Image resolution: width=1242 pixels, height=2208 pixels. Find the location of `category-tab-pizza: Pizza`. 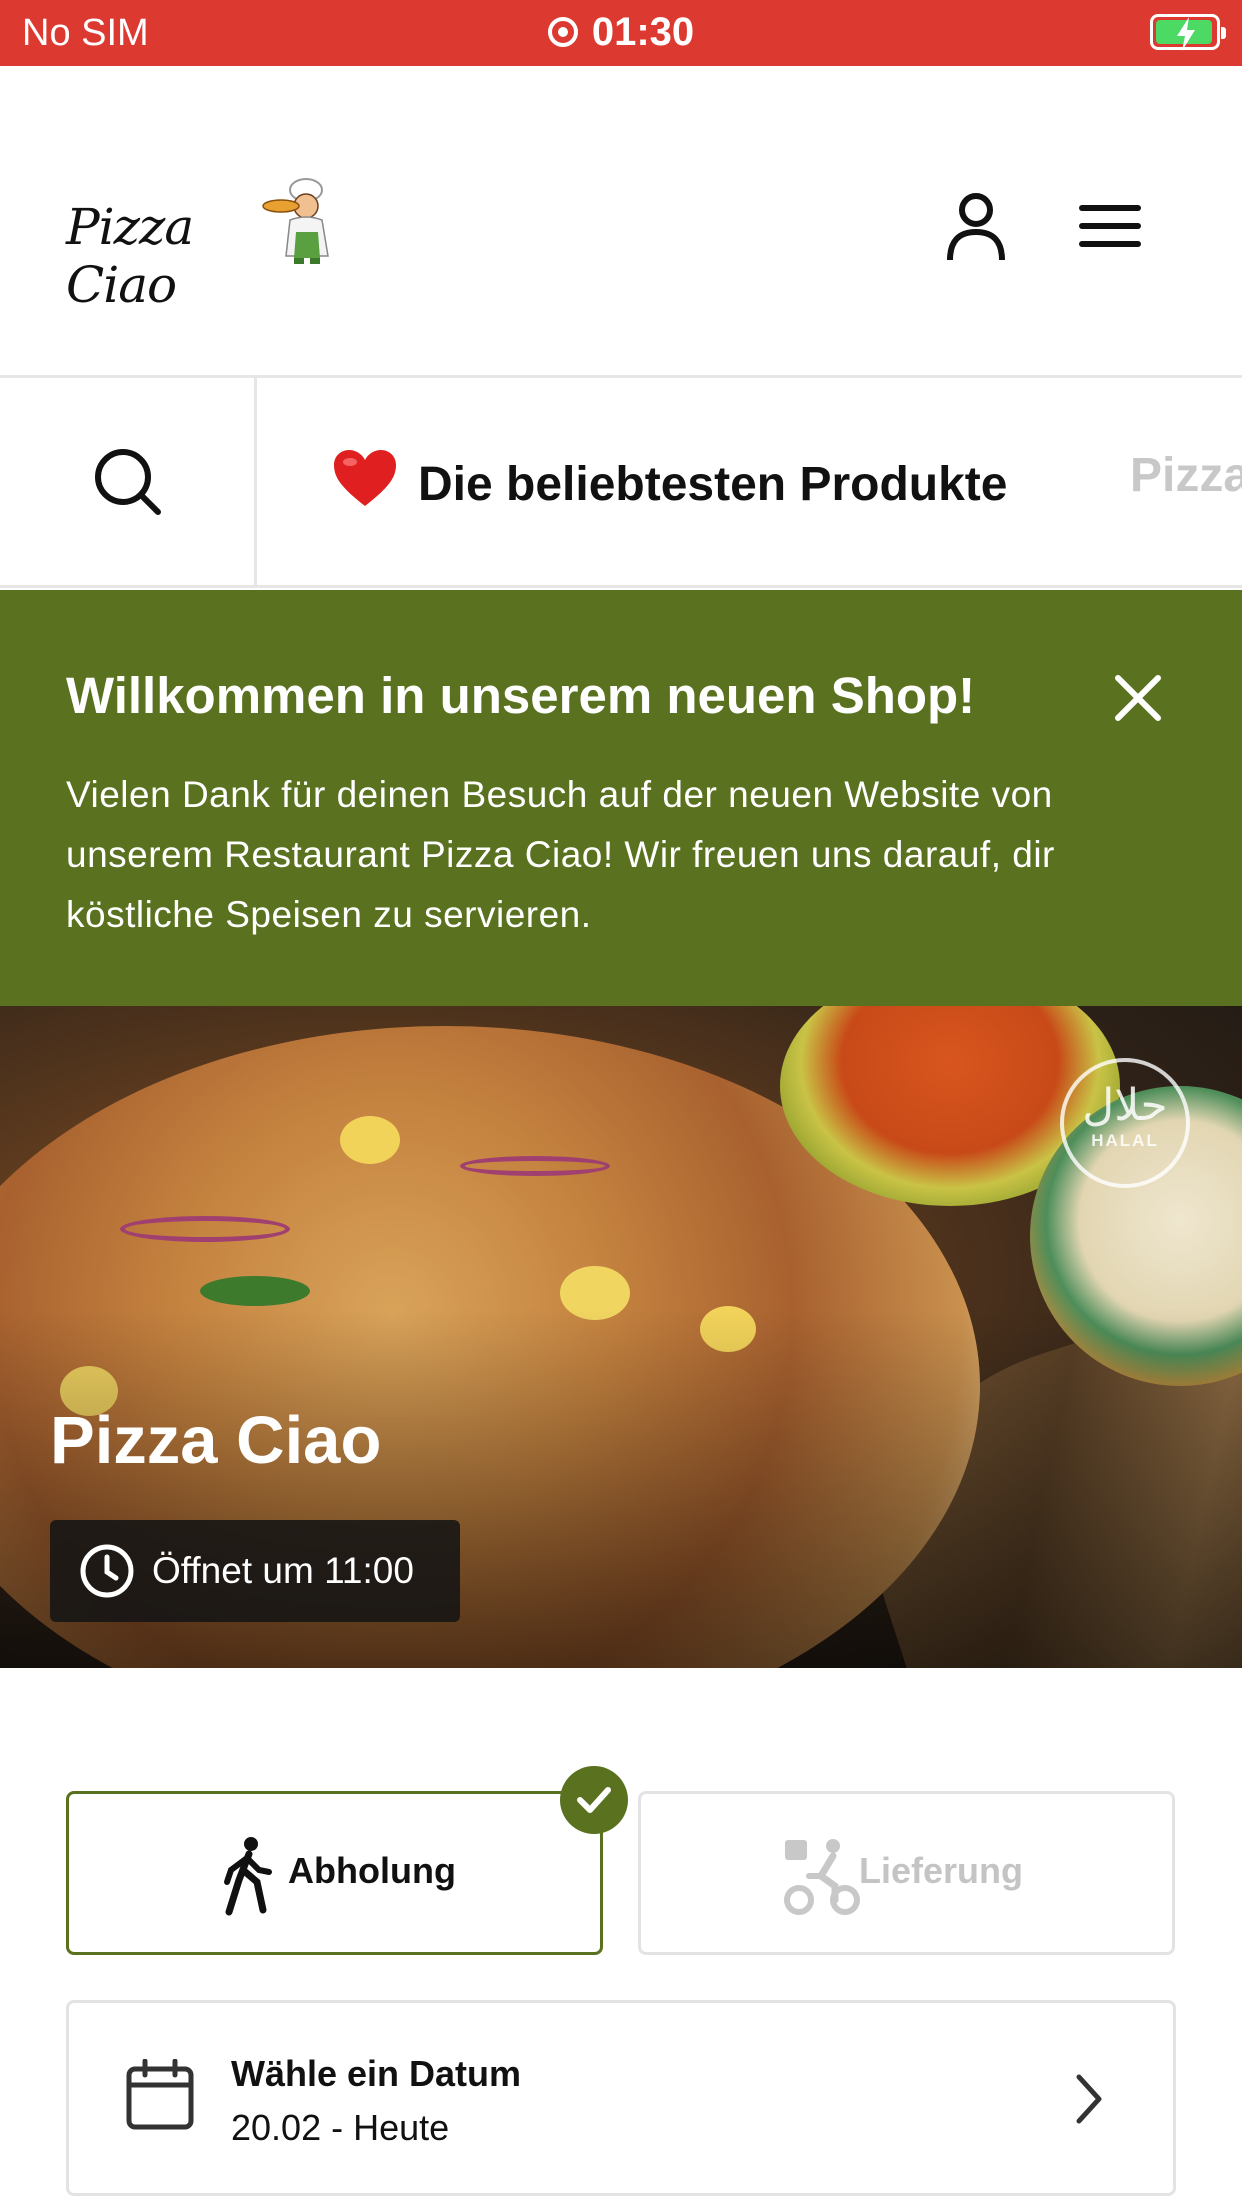

category-tab-pizza: Pizza is located at coordinates (1186, 475).